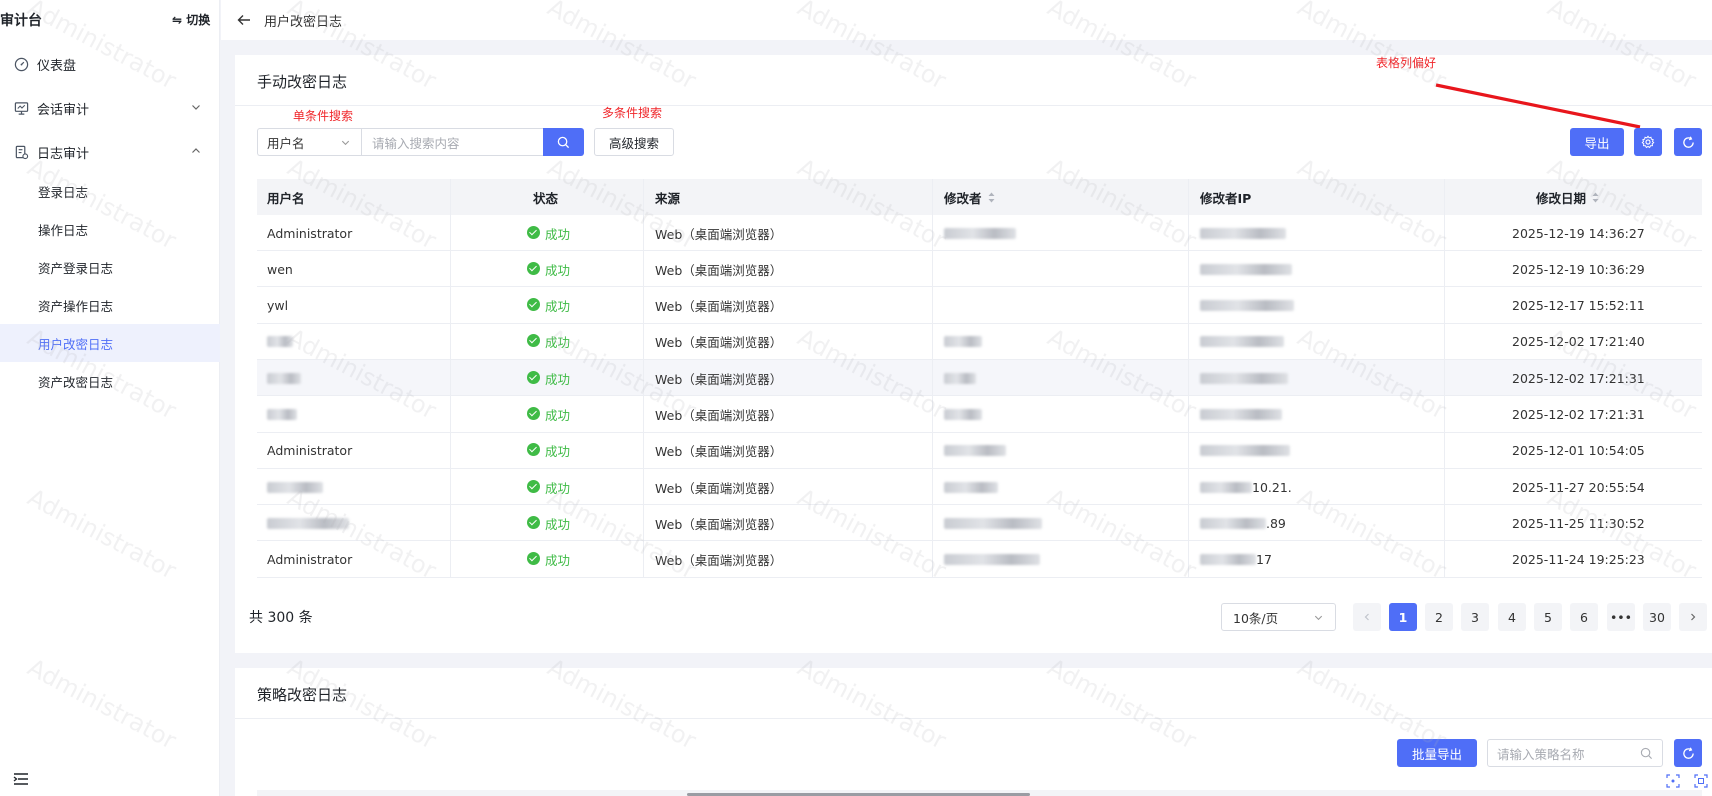  What do you see at coordinates (1693, 617) in the screenshot?
I see `next-page-button` at bounding box center [1693, 617].